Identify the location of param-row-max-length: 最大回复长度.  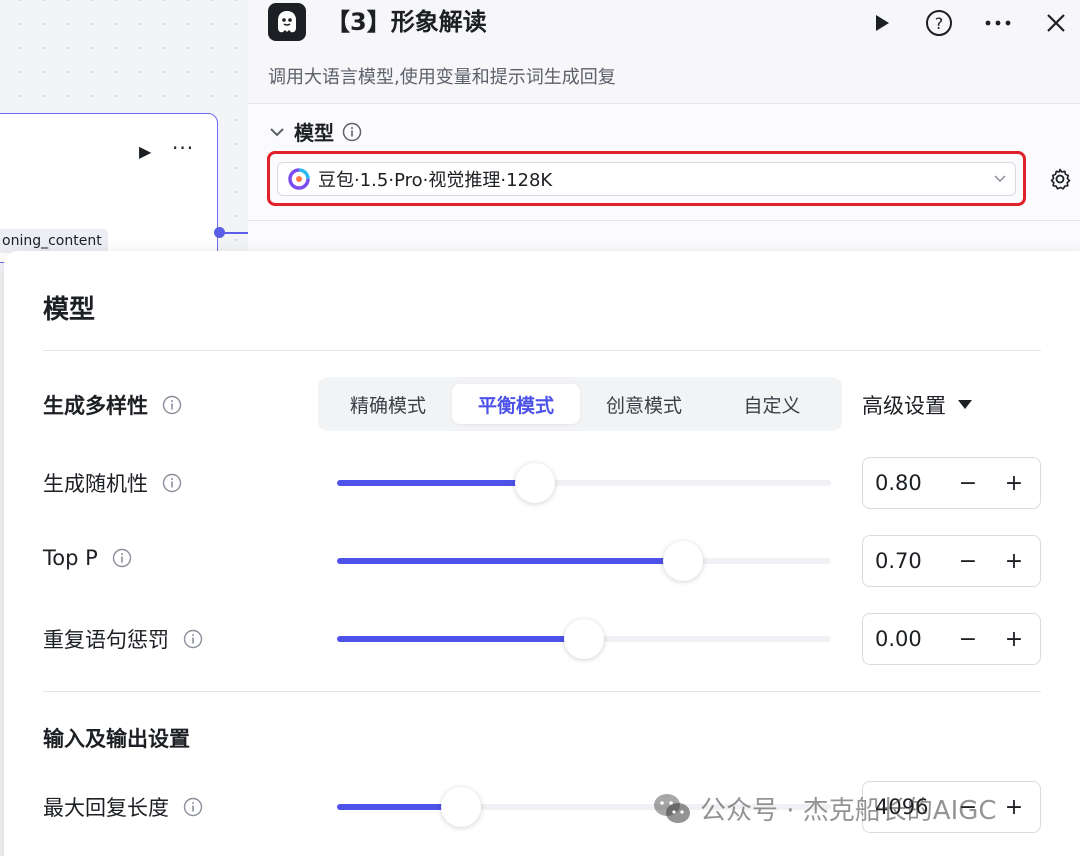
(123, 807).